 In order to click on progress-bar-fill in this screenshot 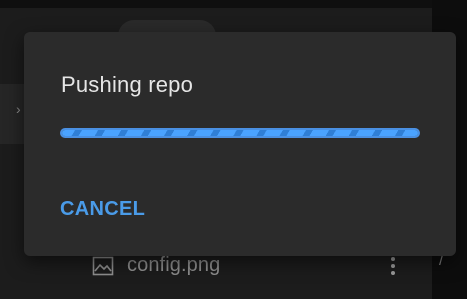, I will do `click(240, 133)`.